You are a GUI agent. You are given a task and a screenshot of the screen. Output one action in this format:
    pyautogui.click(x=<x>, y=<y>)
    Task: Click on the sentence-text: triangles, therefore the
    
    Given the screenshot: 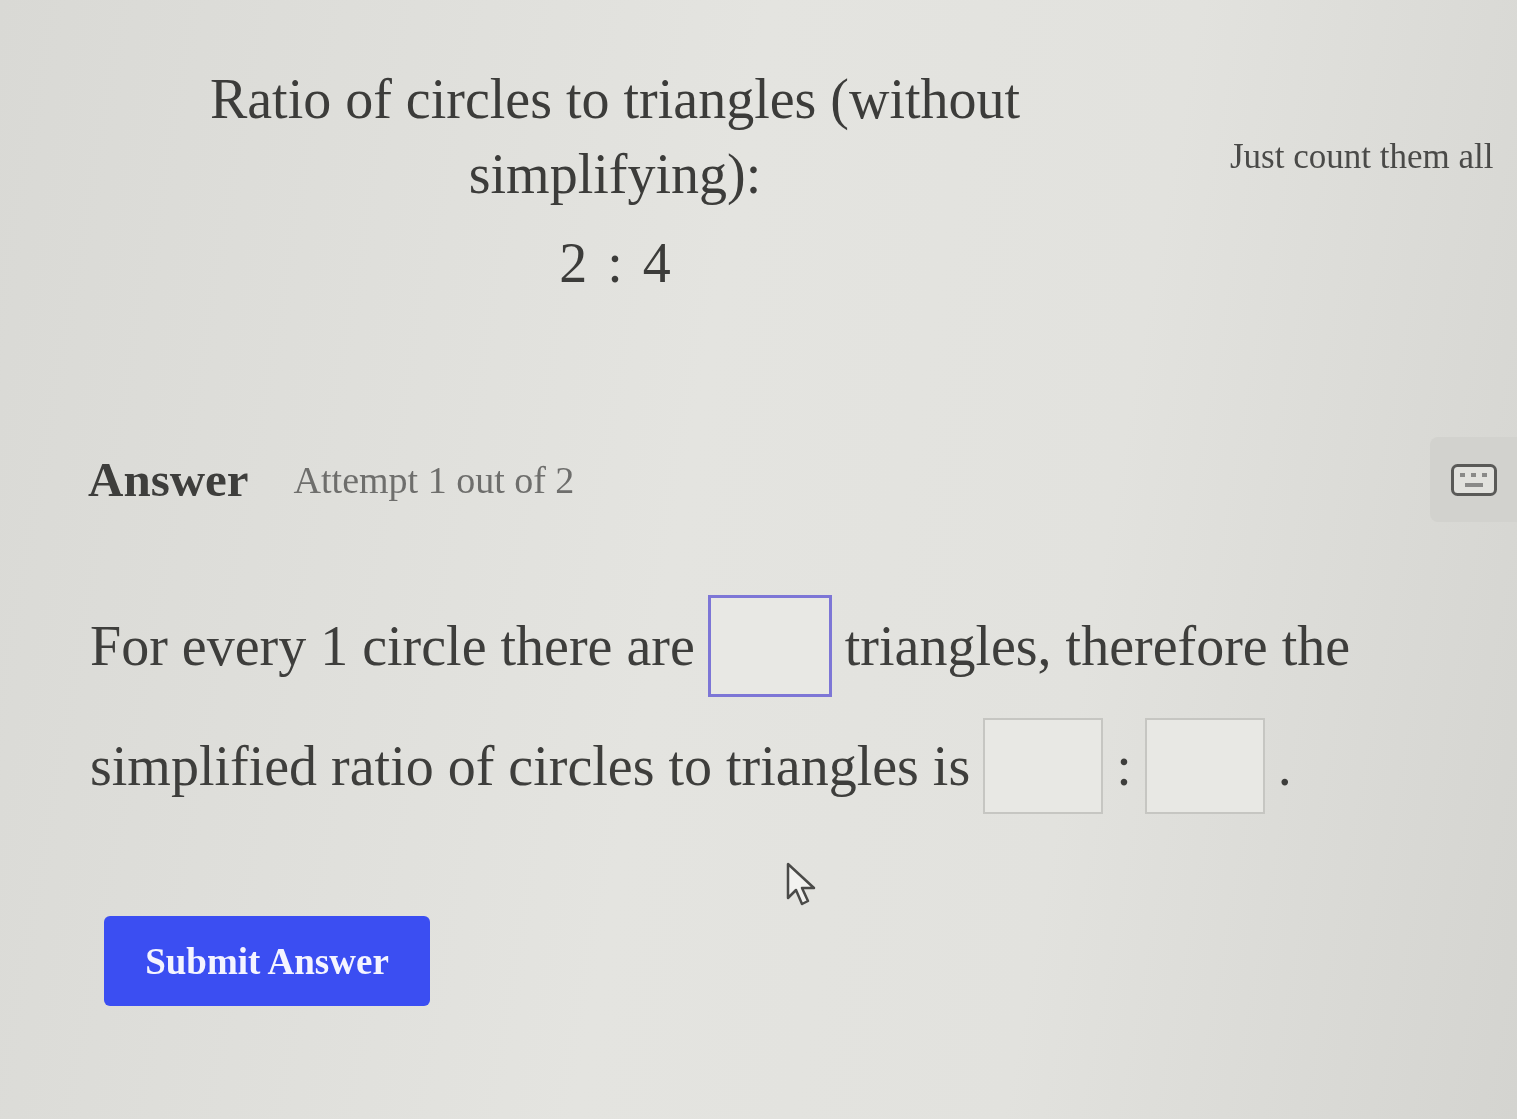 What is the action you would take?
    pyautogui.click(x=1097, y=646)
    